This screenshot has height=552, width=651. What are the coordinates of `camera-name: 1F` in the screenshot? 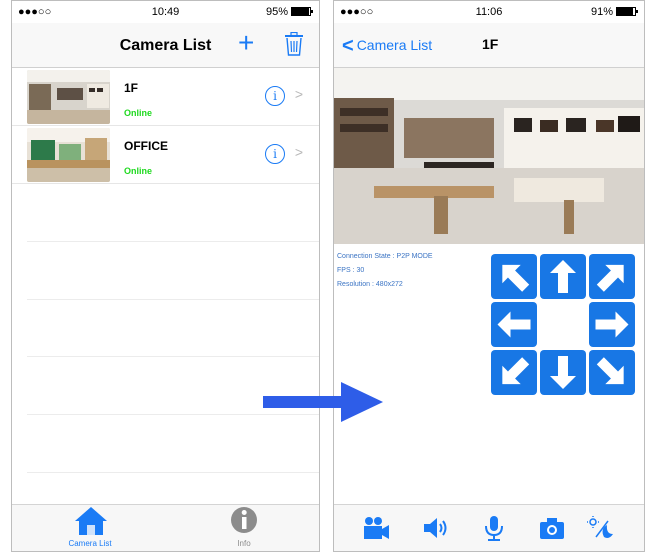 It's located at (131, 88).